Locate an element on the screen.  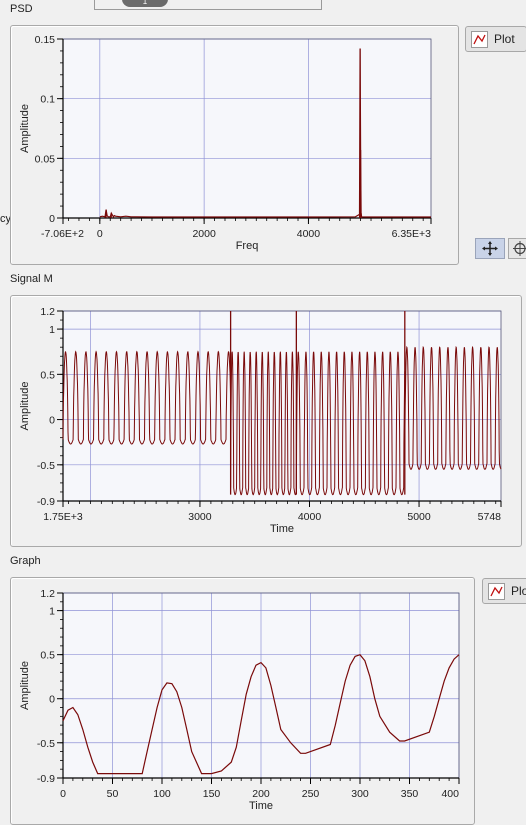
cursor-tool-button is located at coordinates (490, 248).